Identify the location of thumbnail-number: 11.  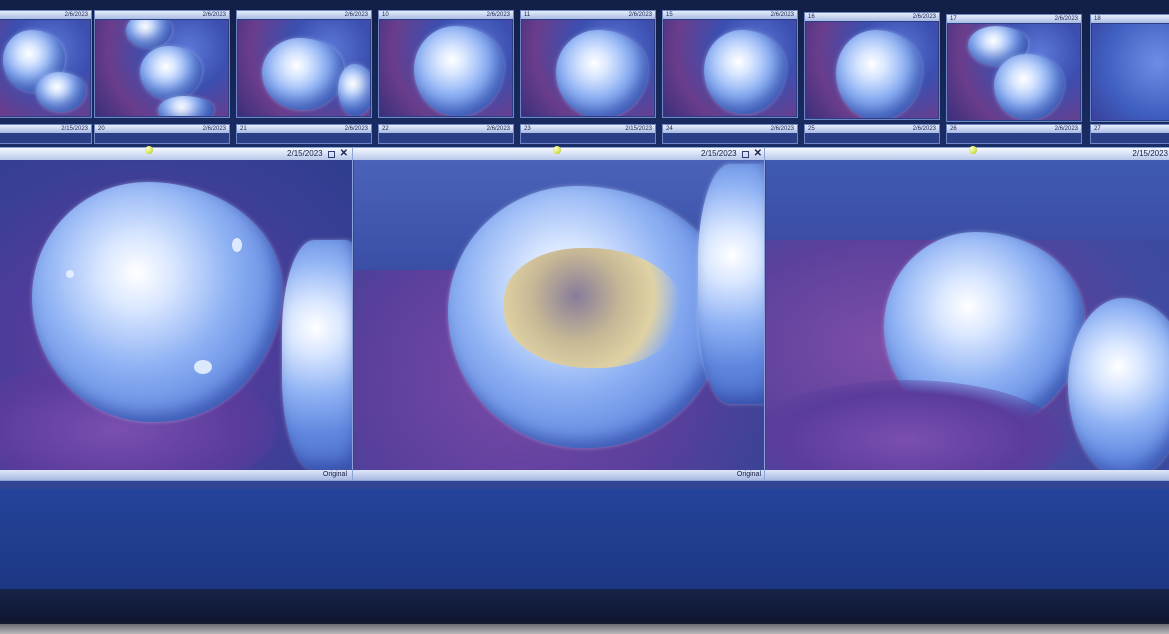
(527, 15).